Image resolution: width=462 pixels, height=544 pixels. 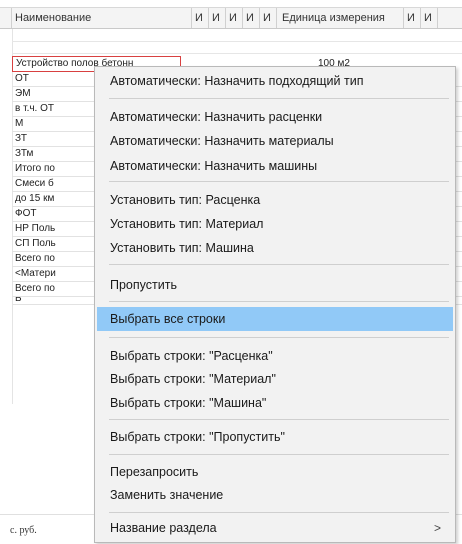 What do you see at coordinates (58, 154) in the screenshot?
I see `row-name: ЗТм` at bounding box center [58, 154].